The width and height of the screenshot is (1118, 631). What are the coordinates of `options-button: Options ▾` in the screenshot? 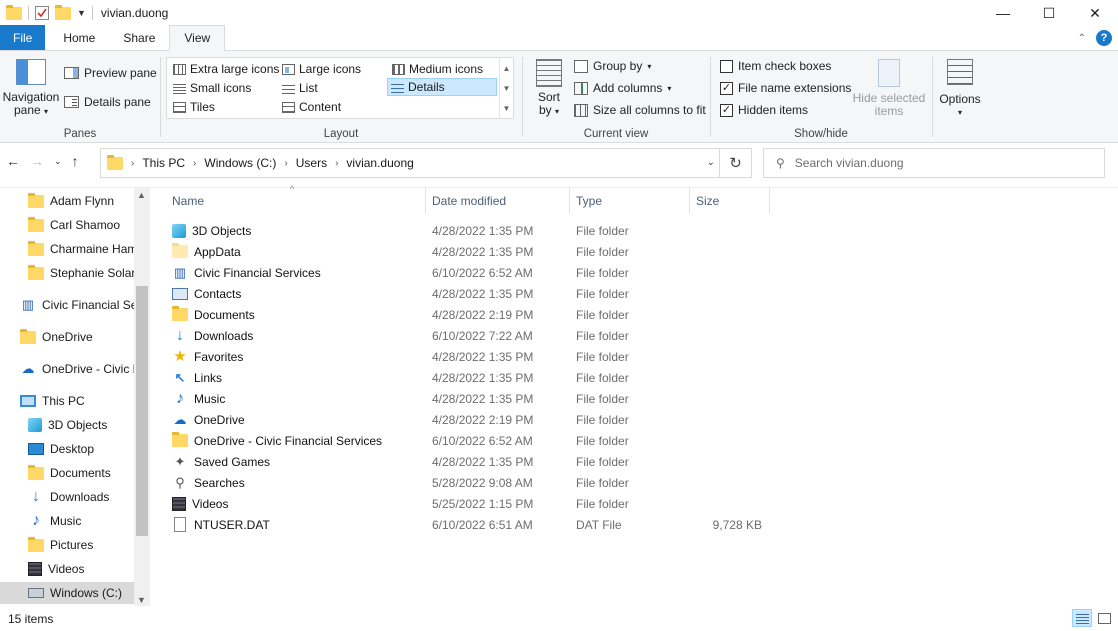 It's located at (960, 89).